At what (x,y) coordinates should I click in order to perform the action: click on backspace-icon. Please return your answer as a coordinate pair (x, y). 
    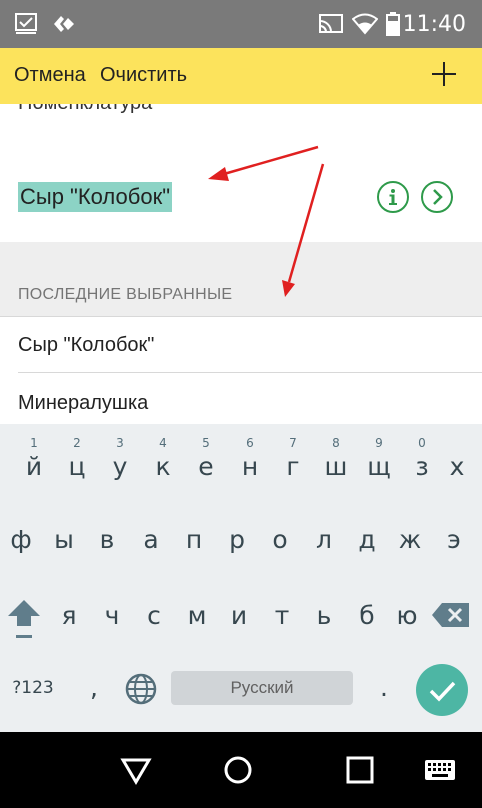
    Looking at the image, I should click on (450, 615).